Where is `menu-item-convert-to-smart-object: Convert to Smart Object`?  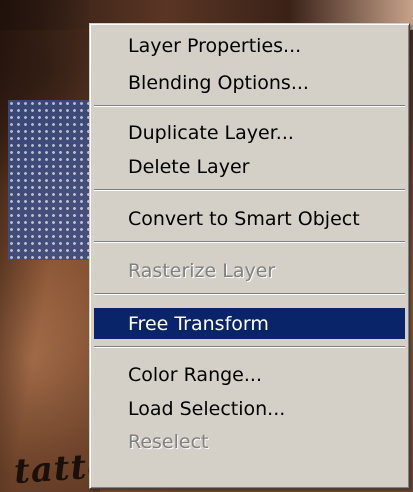
menu-item-convert-to-smart-object: Convert to Smart Object is located at coordinates (249, 219).